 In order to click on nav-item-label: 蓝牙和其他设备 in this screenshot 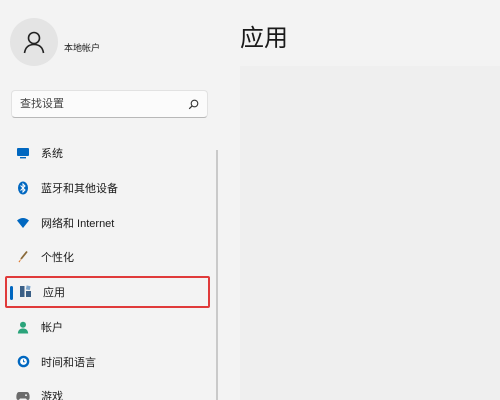, I will do `click(79, 189)`.